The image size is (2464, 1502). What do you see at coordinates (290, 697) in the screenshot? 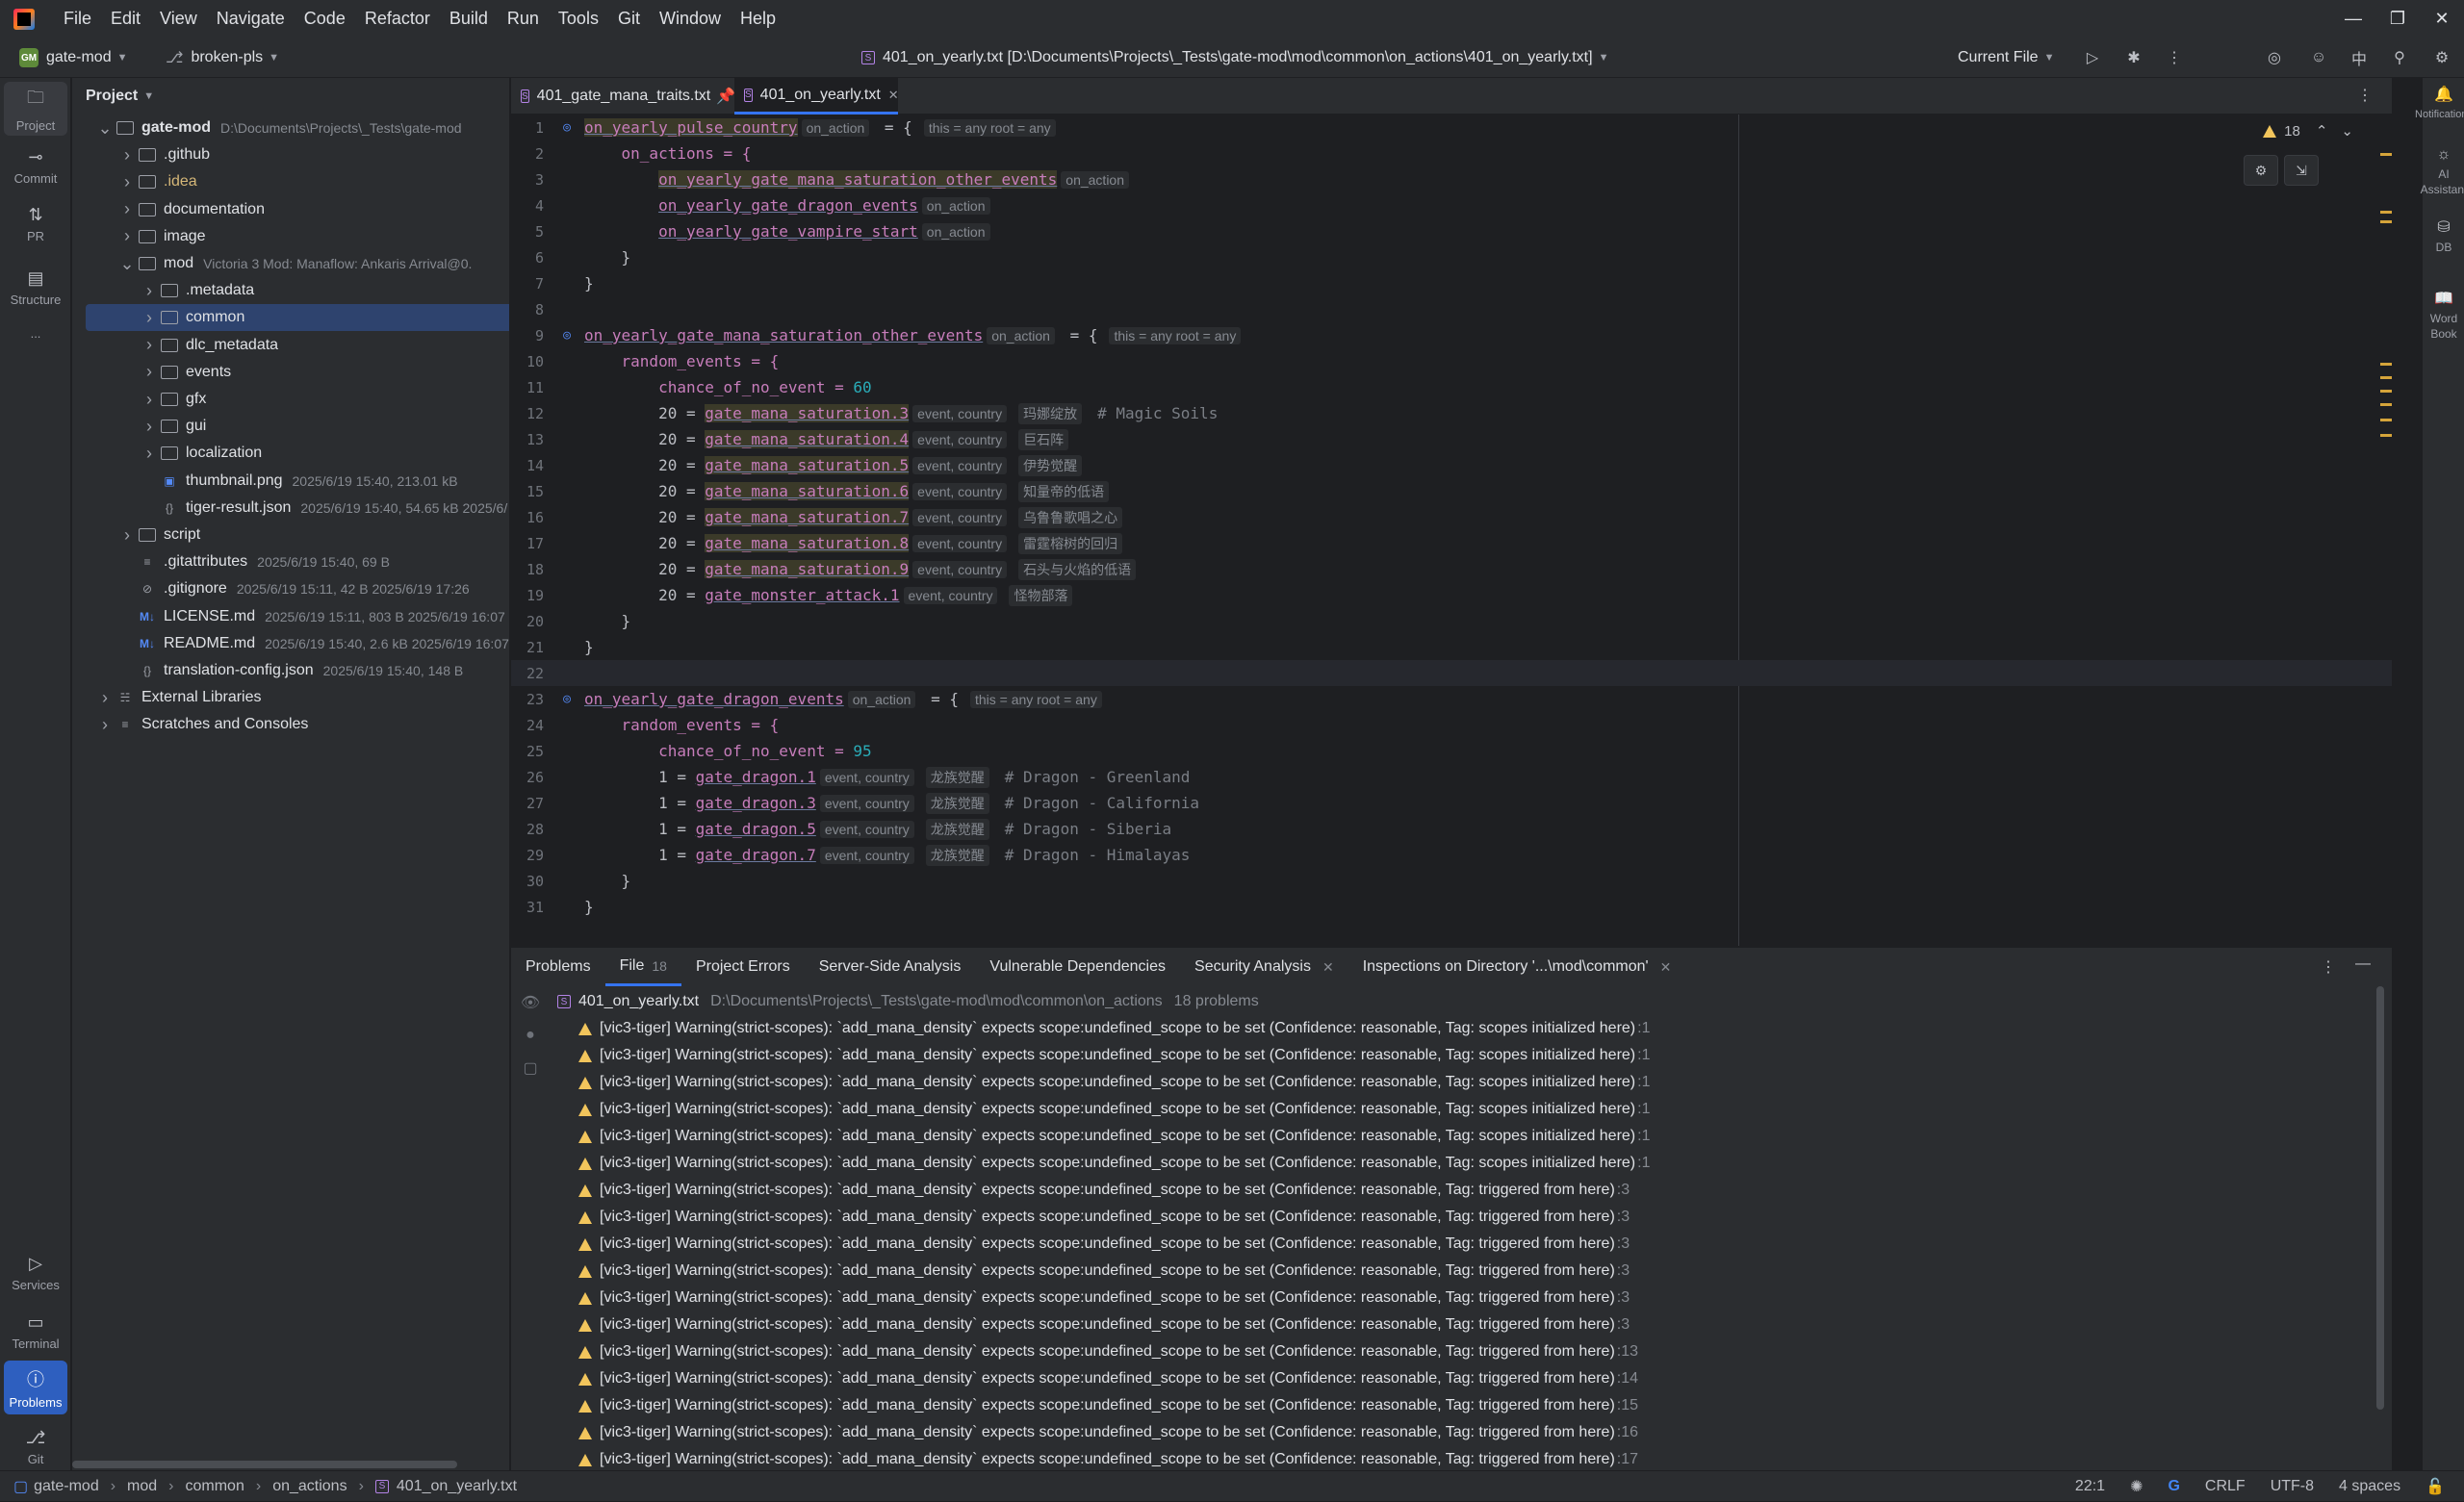
I see `tree-item-external-libraries: › ☵ External Libraries` at bounding box center [290, 697].